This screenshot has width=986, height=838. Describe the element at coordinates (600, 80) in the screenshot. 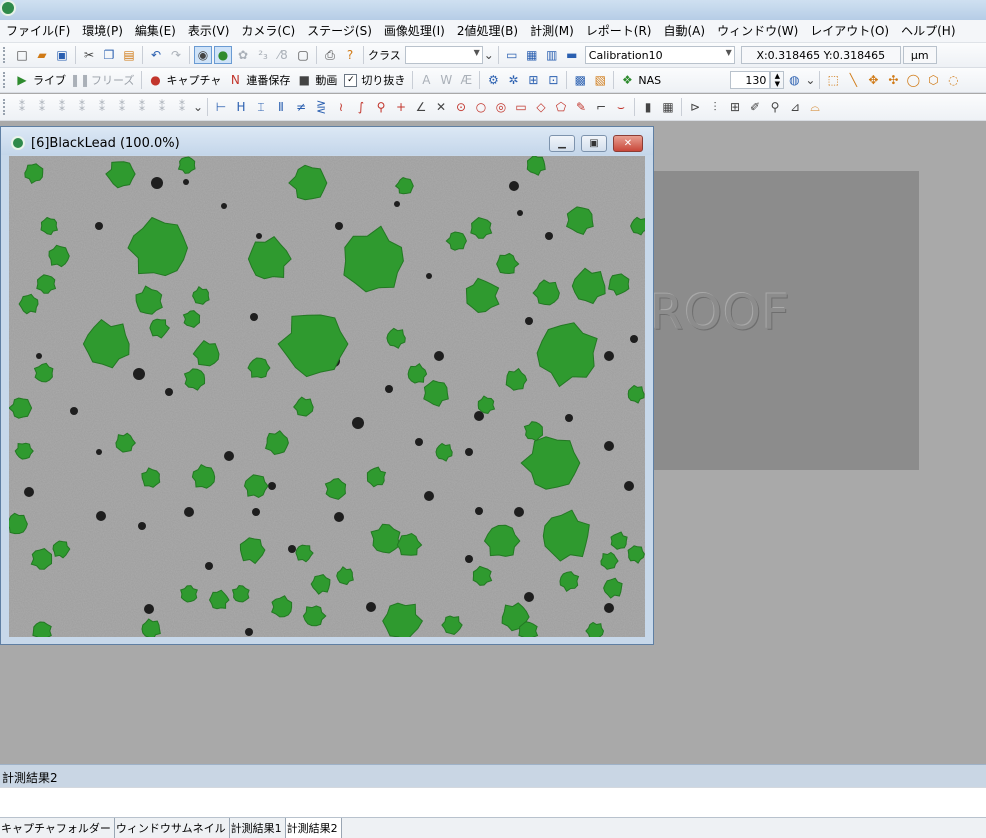

I see `import-icon: ▧` at that location.